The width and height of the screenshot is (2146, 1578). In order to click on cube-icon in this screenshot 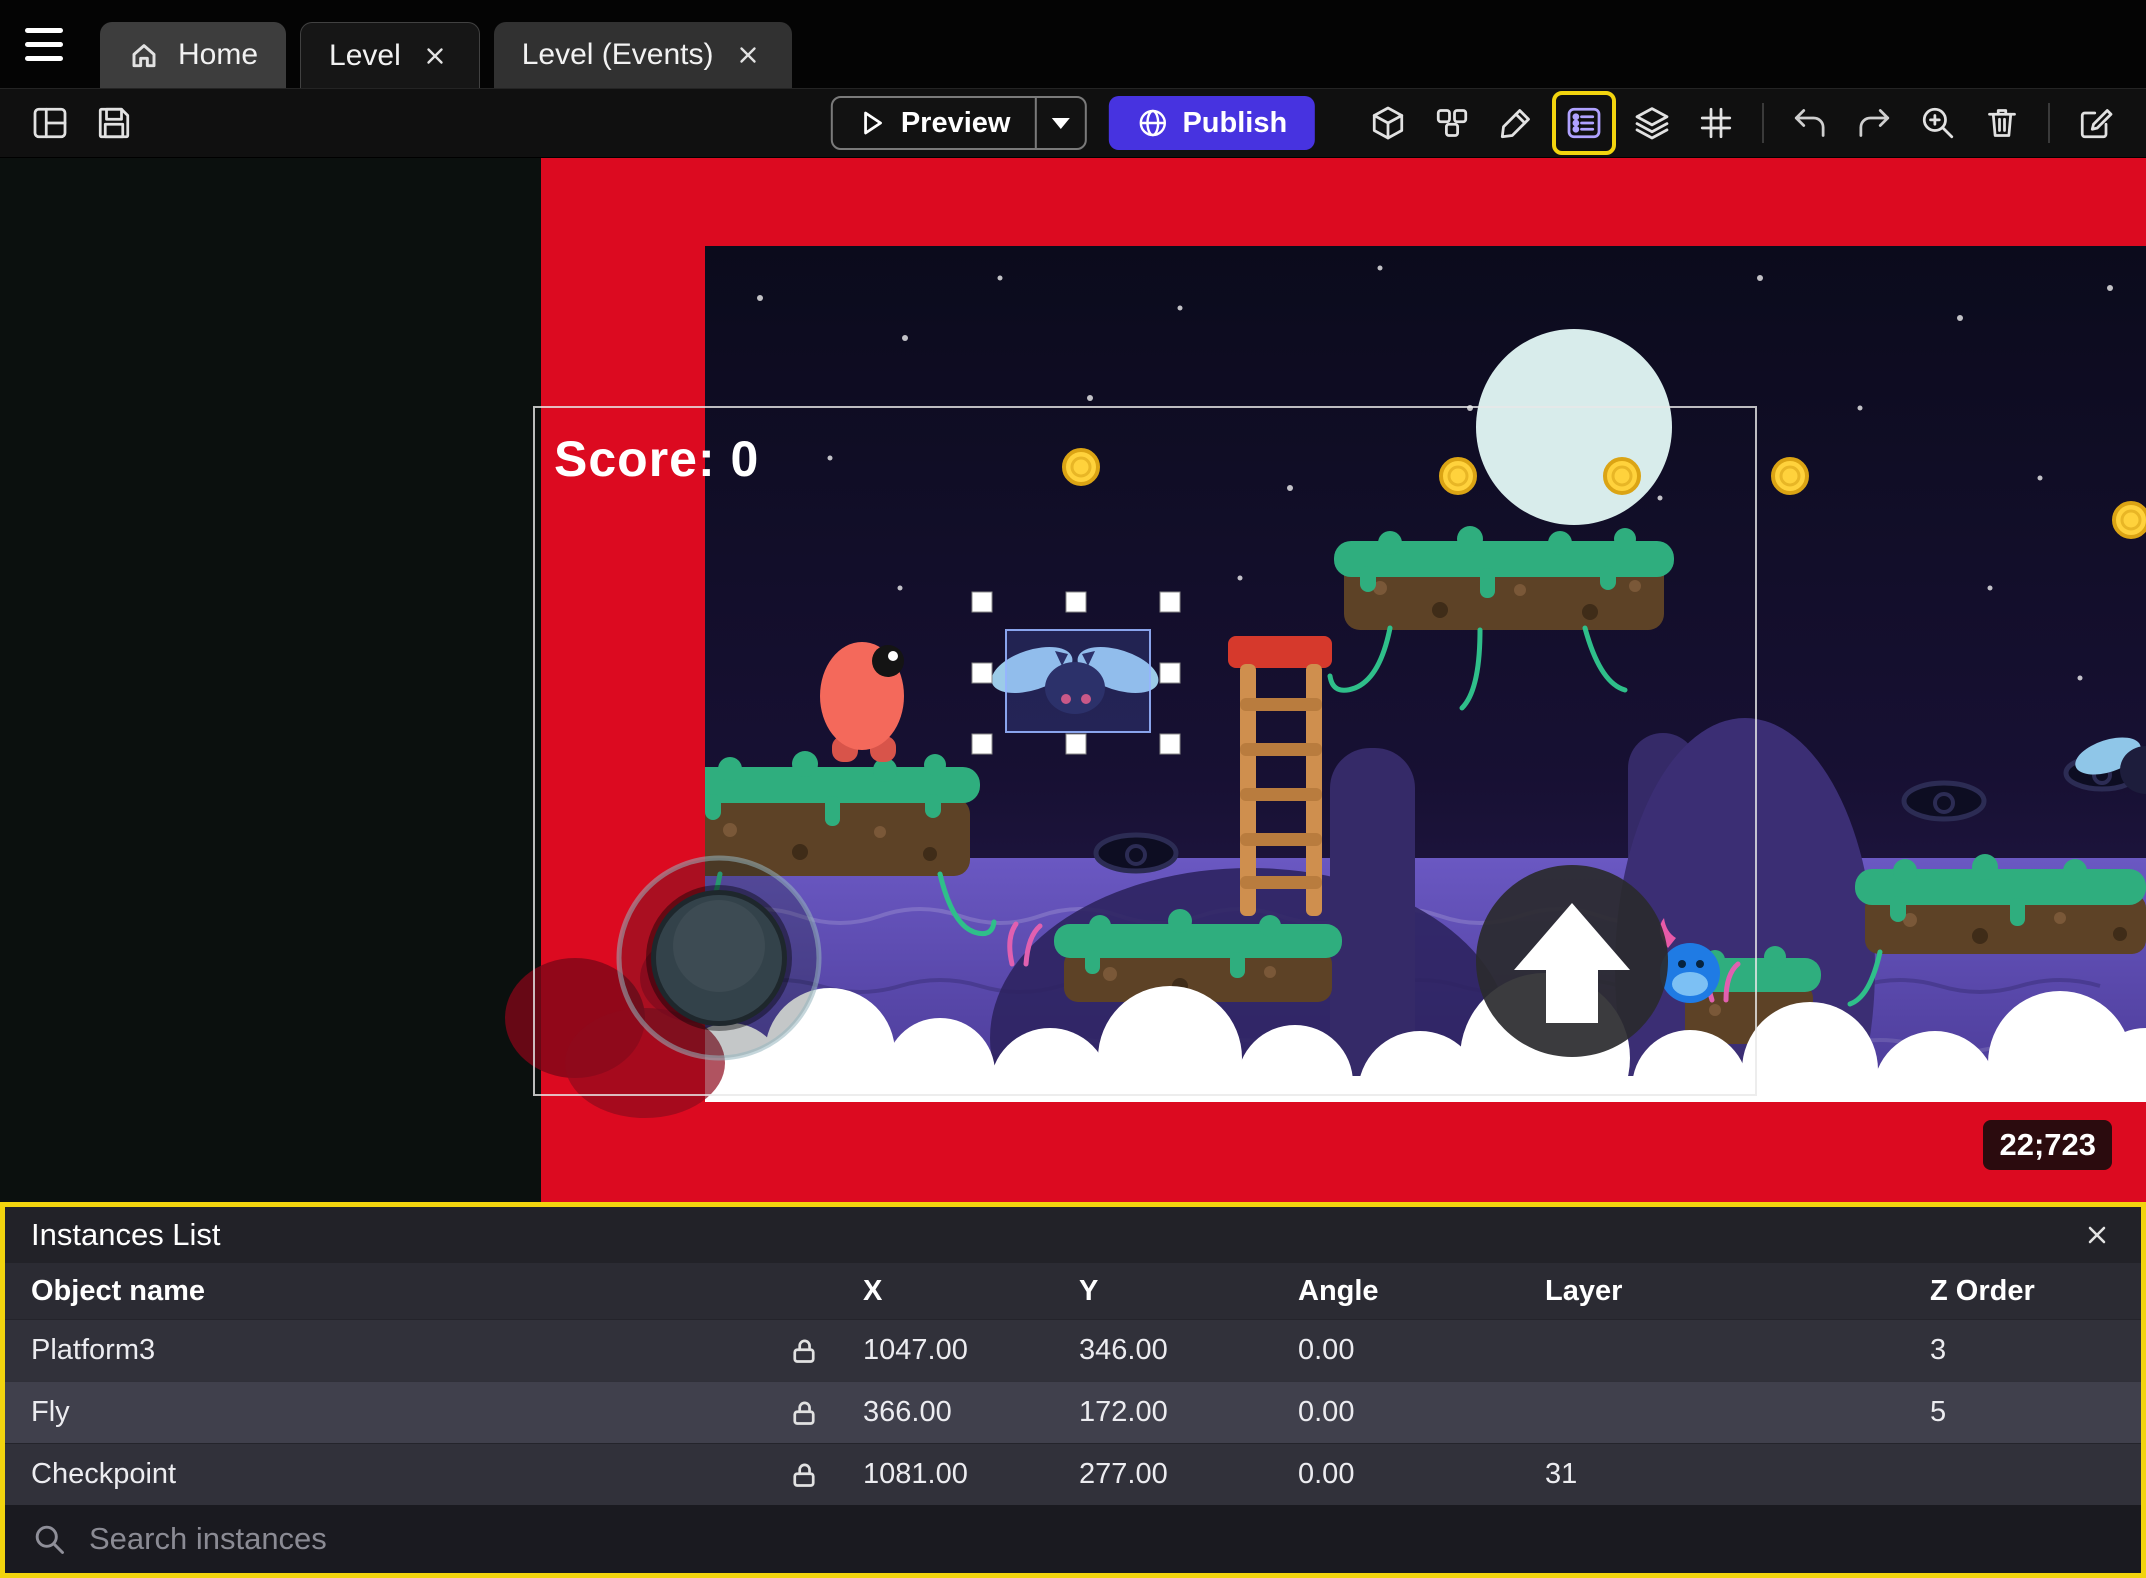, I will do `click(1388, 123)`.